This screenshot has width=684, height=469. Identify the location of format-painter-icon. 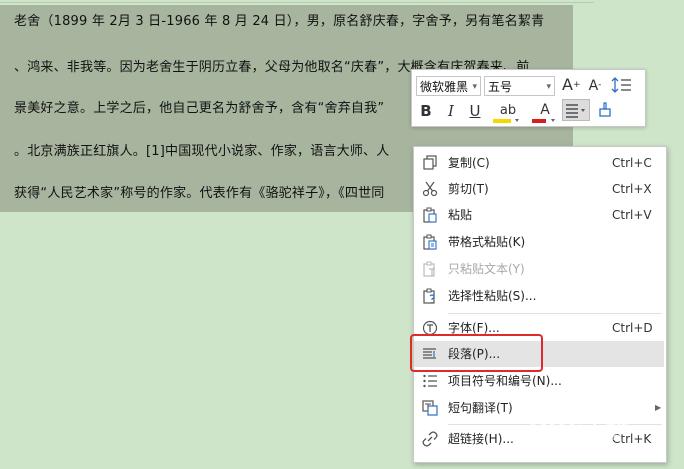
(605, 109).